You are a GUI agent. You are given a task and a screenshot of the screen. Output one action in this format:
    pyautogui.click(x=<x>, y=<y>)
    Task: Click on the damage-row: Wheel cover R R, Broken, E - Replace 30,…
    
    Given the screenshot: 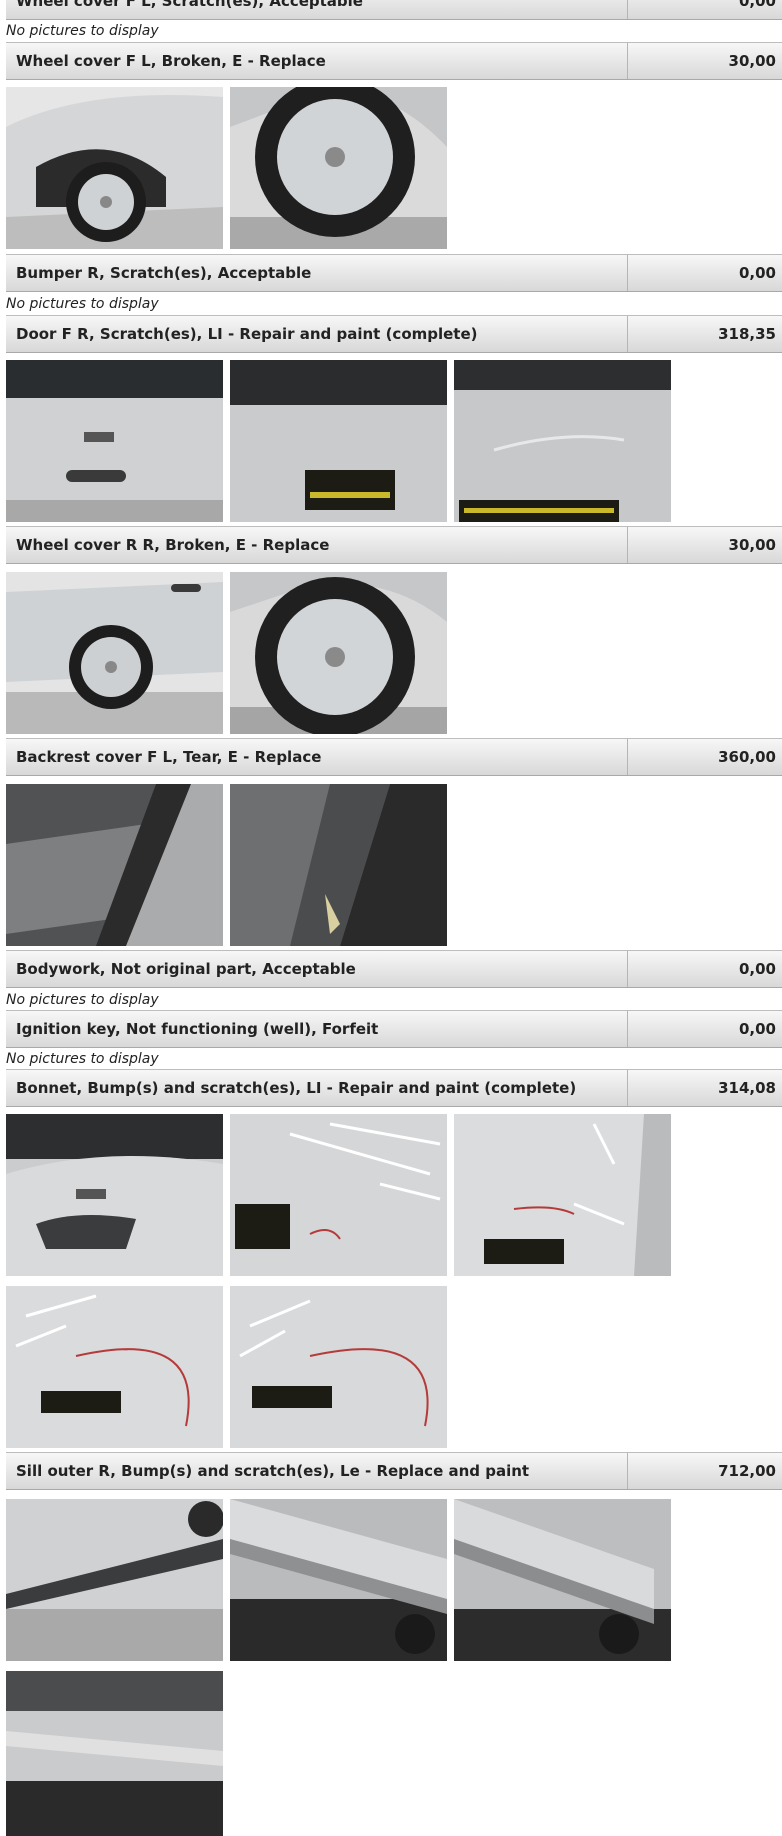 What is the action you would take?
    pyautogui.click(x=394, y=545)
    